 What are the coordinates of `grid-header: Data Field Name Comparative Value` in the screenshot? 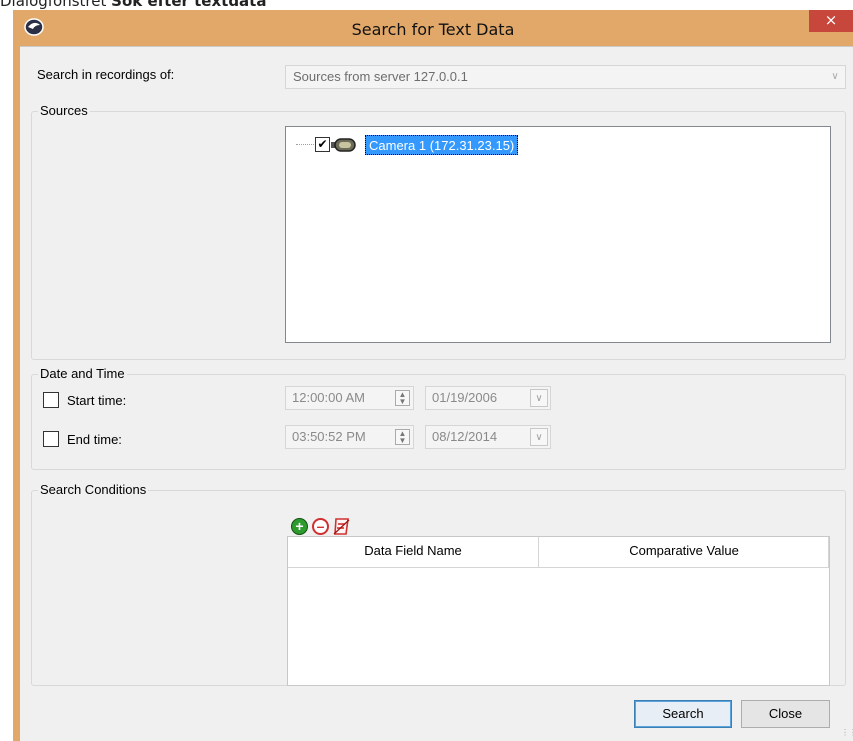 It's located at (558, 552).